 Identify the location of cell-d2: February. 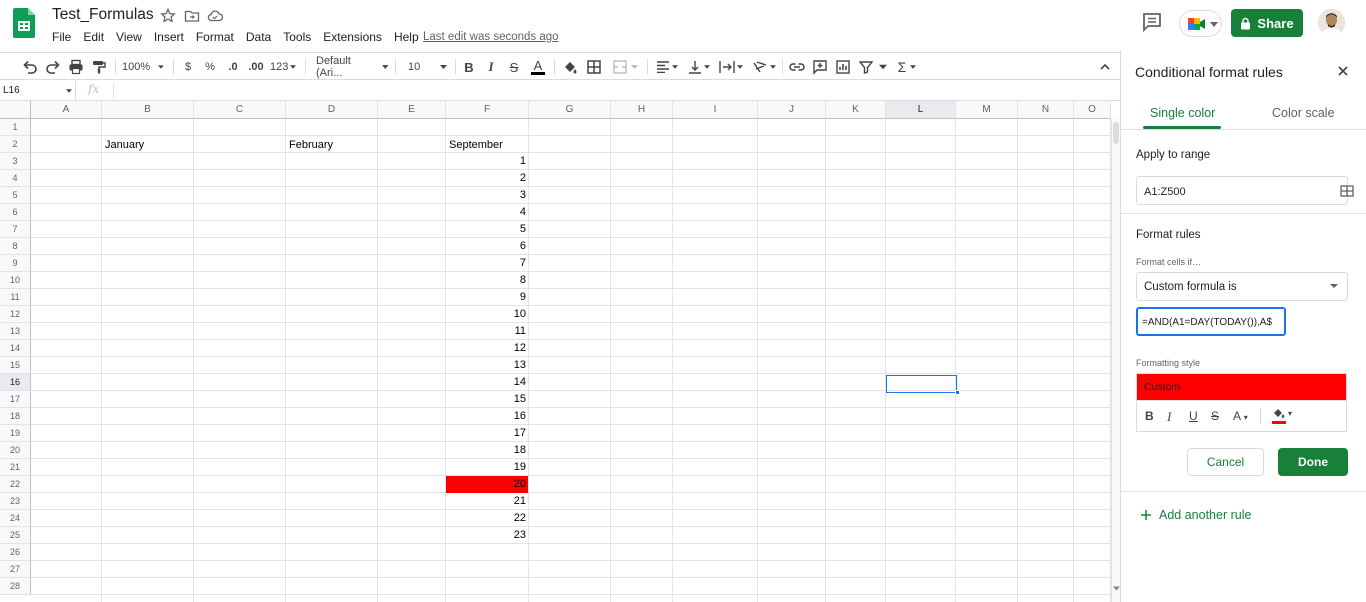
(311, 145).